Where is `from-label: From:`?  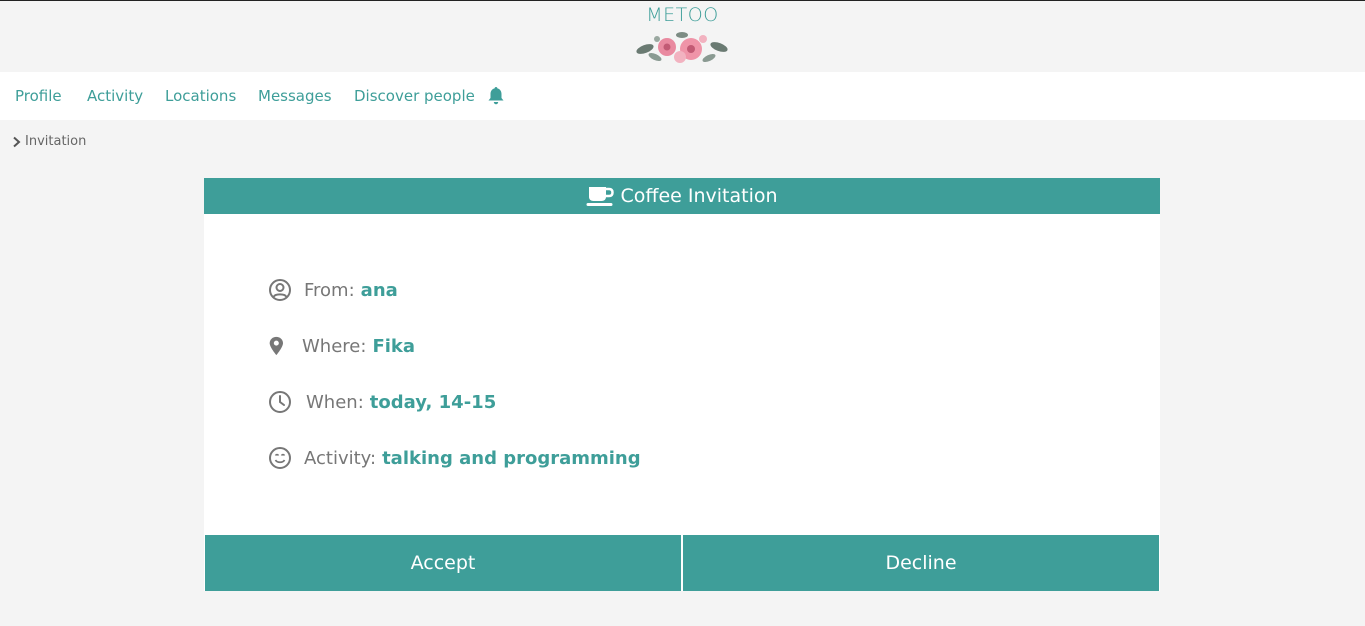
from-label: From: is located at coordinates (329, 290).